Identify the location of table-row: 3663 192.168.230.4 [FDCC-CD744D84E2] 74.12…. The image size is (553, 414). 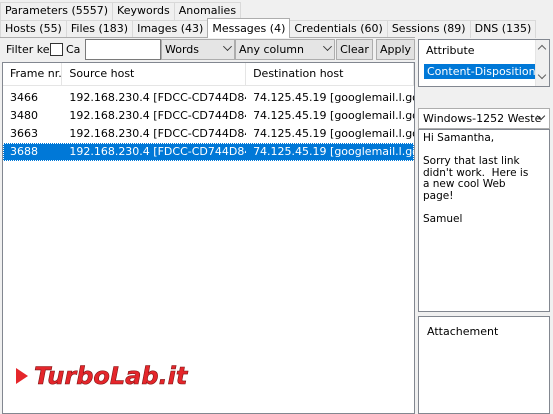
(208, 134).